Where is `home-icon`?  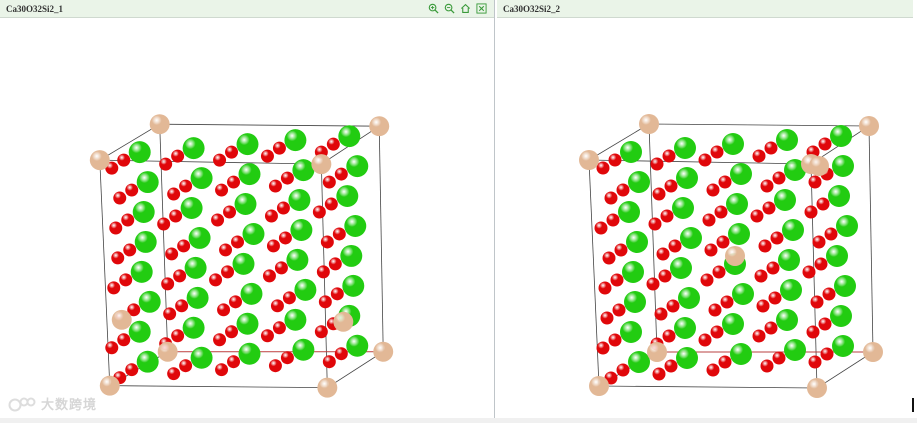 home-icon is located at coordinates (465, 8).